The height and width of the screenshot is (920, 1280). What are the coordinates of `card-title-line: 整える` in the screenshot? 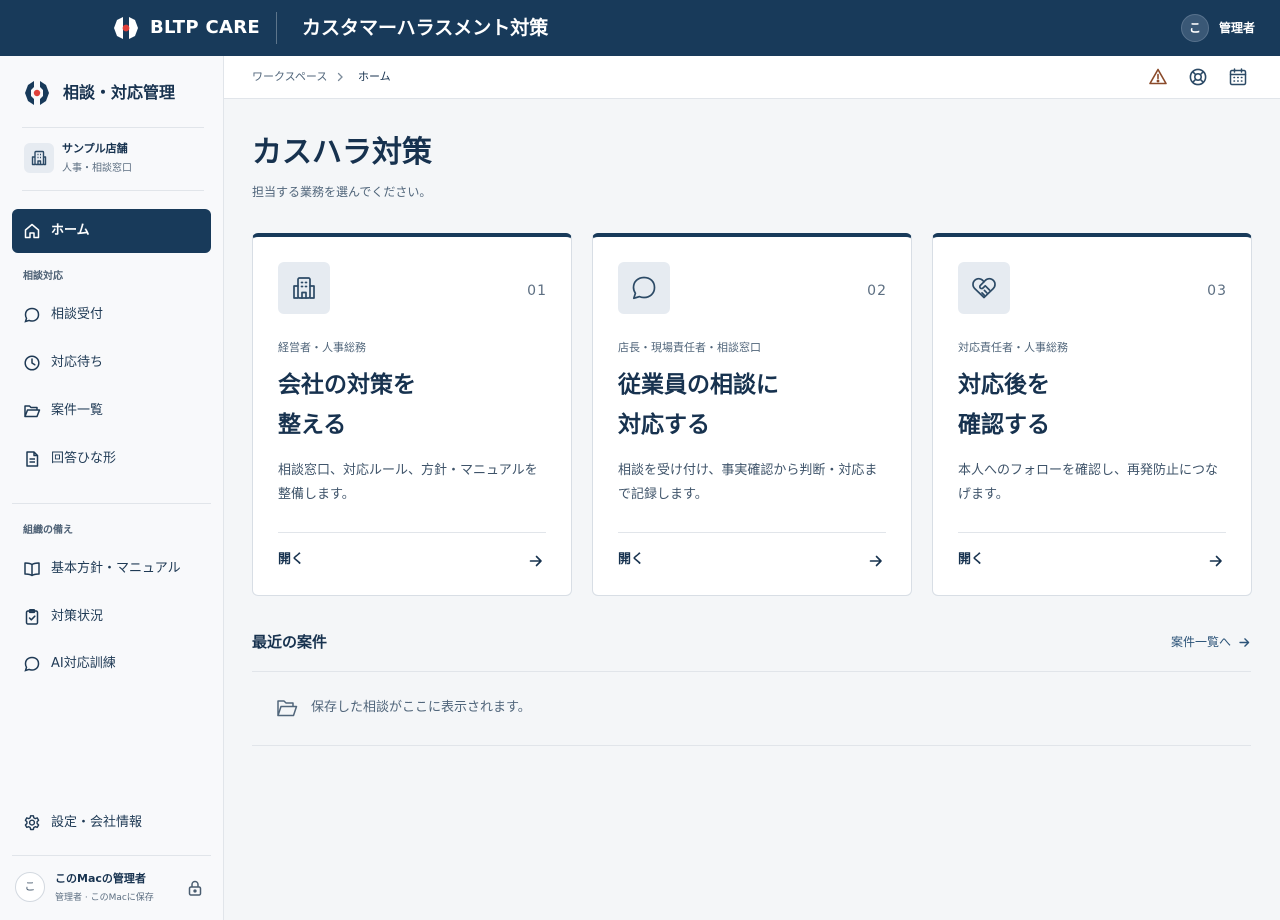 It's located at (312, 425).